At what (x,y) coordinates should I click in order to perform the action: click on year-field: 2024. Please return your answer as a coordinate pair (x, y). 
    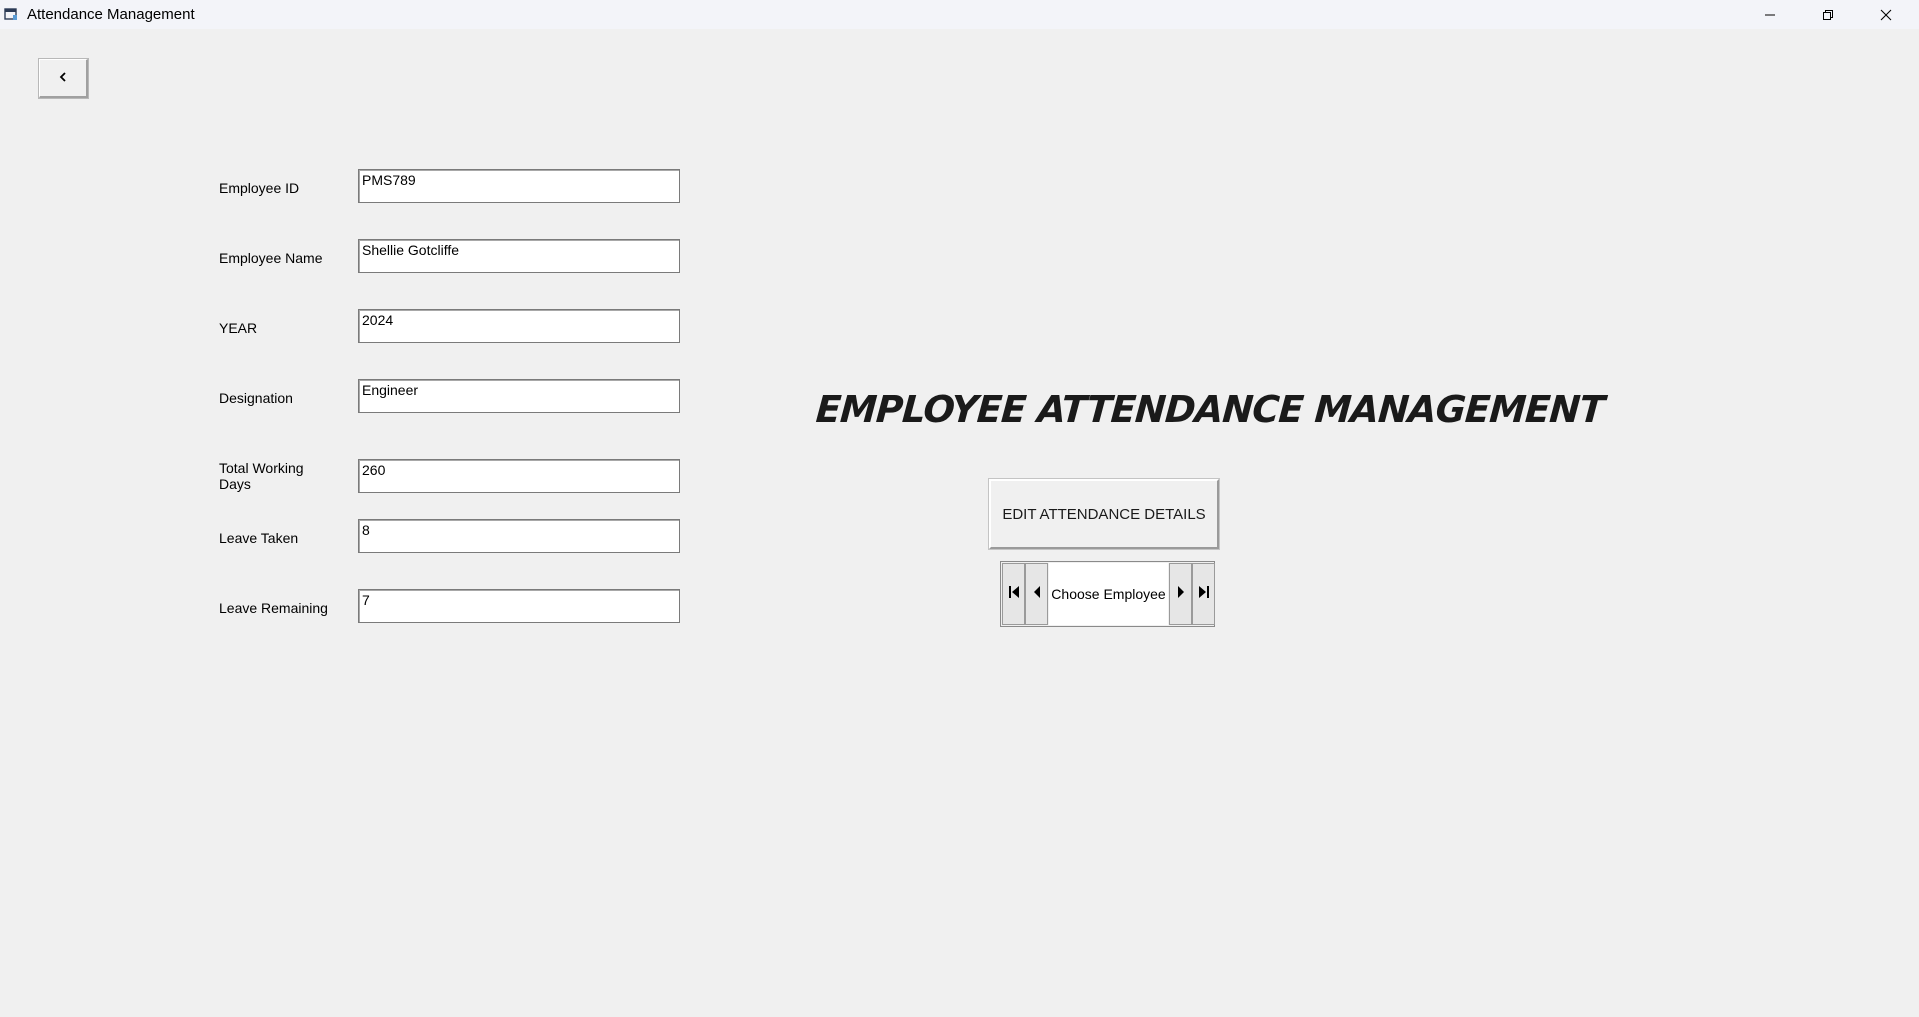
    Looking at the image, I should click on (519, 326).